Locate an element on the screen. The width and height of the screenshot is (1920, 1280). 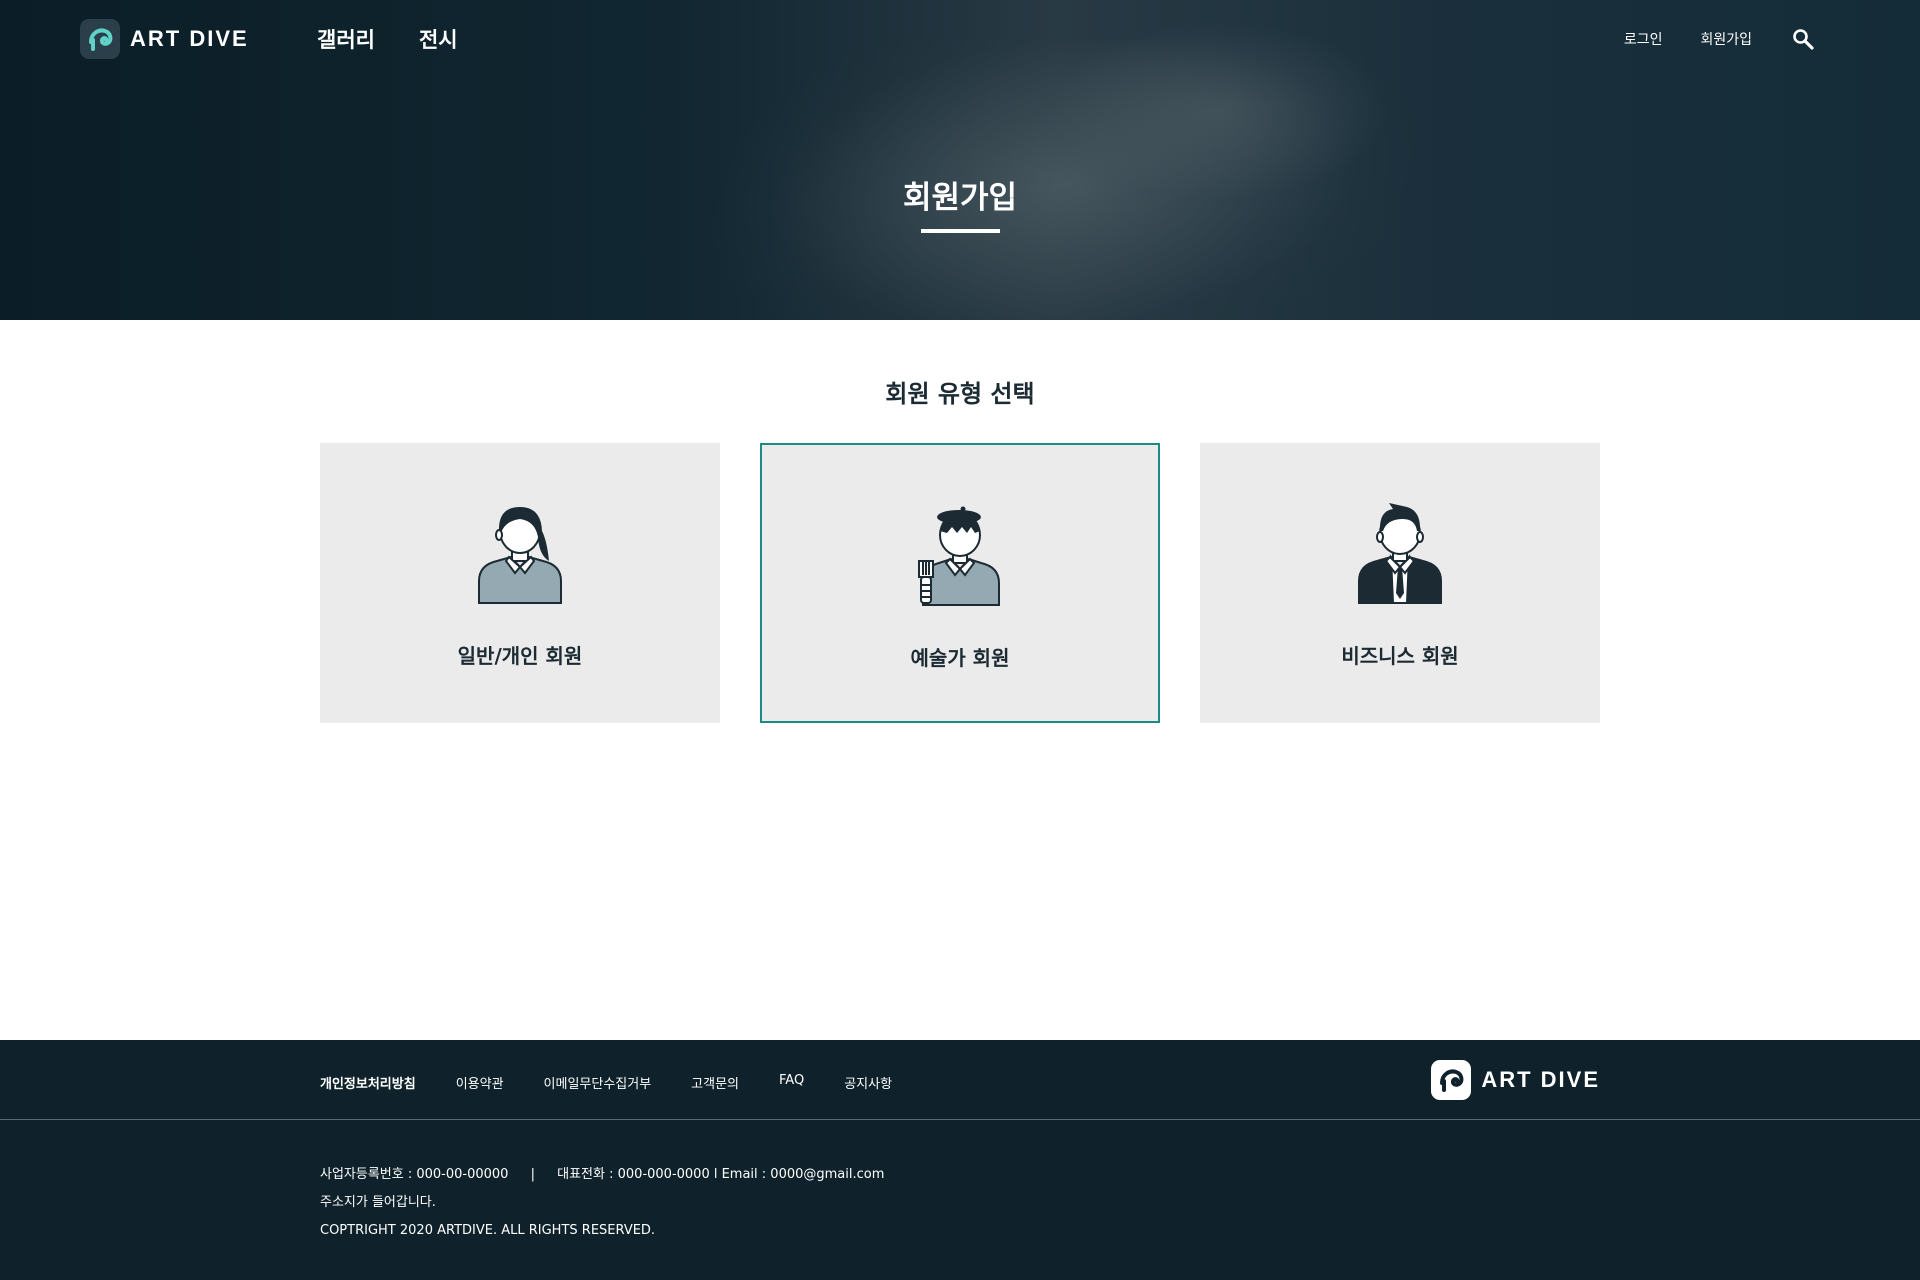
footer-link-privacy: 개인정보처리방침 is located at coordinates (368, 1082).